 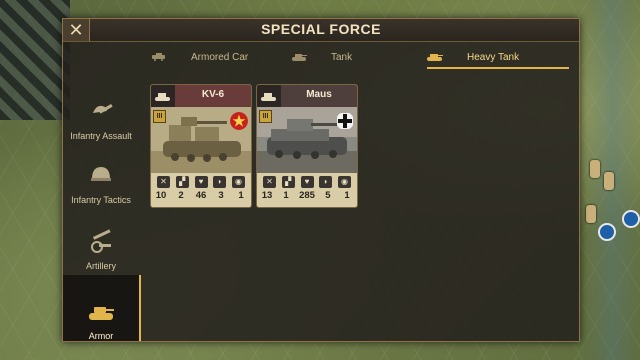 I want to click on card-header: Maus, so click(x=307, y=96).